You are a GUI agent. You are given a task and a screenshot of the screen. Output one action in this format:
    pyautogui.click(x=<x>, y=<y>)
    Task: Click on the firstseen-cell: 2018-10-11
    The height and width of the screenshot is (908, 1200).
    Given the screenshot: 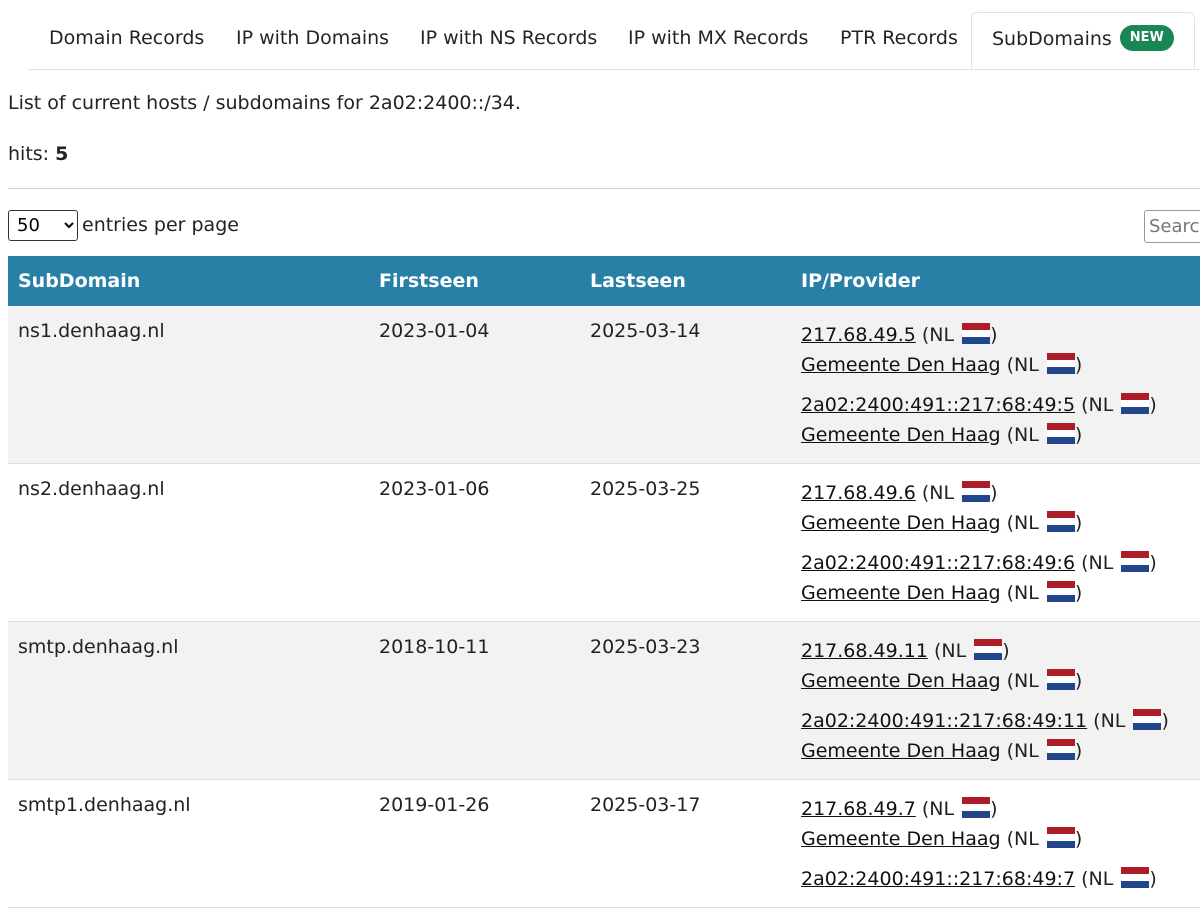 What is the action you would take?
    pyautogui.click(x=474, y=700)
    